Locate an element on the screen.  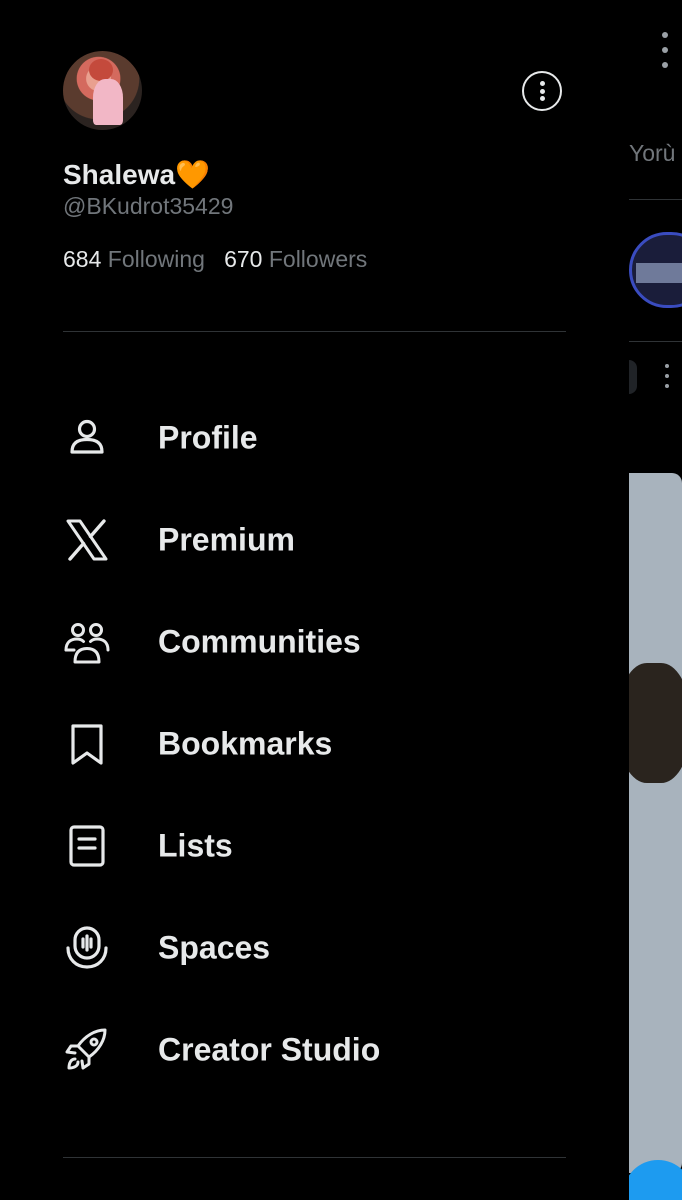
menu-item-label: Communities is located at coordinates (259, 641).